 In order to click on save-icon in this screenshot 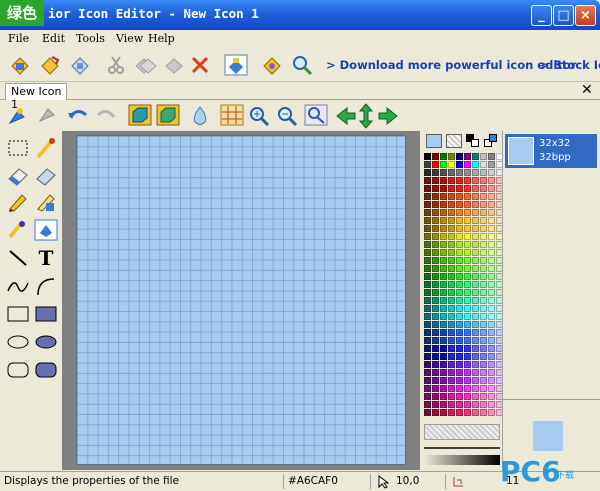, I will do `click(80, 65)`.